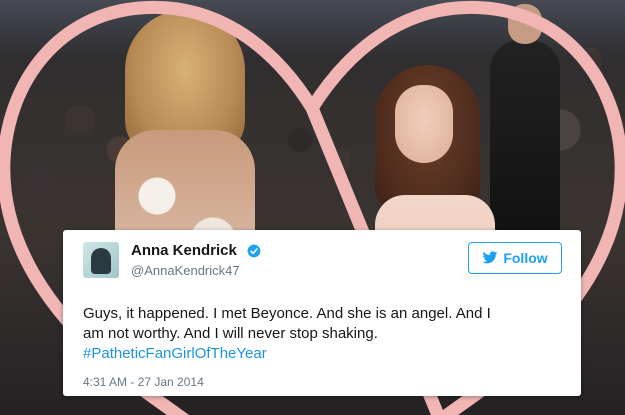 The height and width of the screenshot is (415, 625). I want to click on handle: @AnnaKendrick47, so click(185, 270).